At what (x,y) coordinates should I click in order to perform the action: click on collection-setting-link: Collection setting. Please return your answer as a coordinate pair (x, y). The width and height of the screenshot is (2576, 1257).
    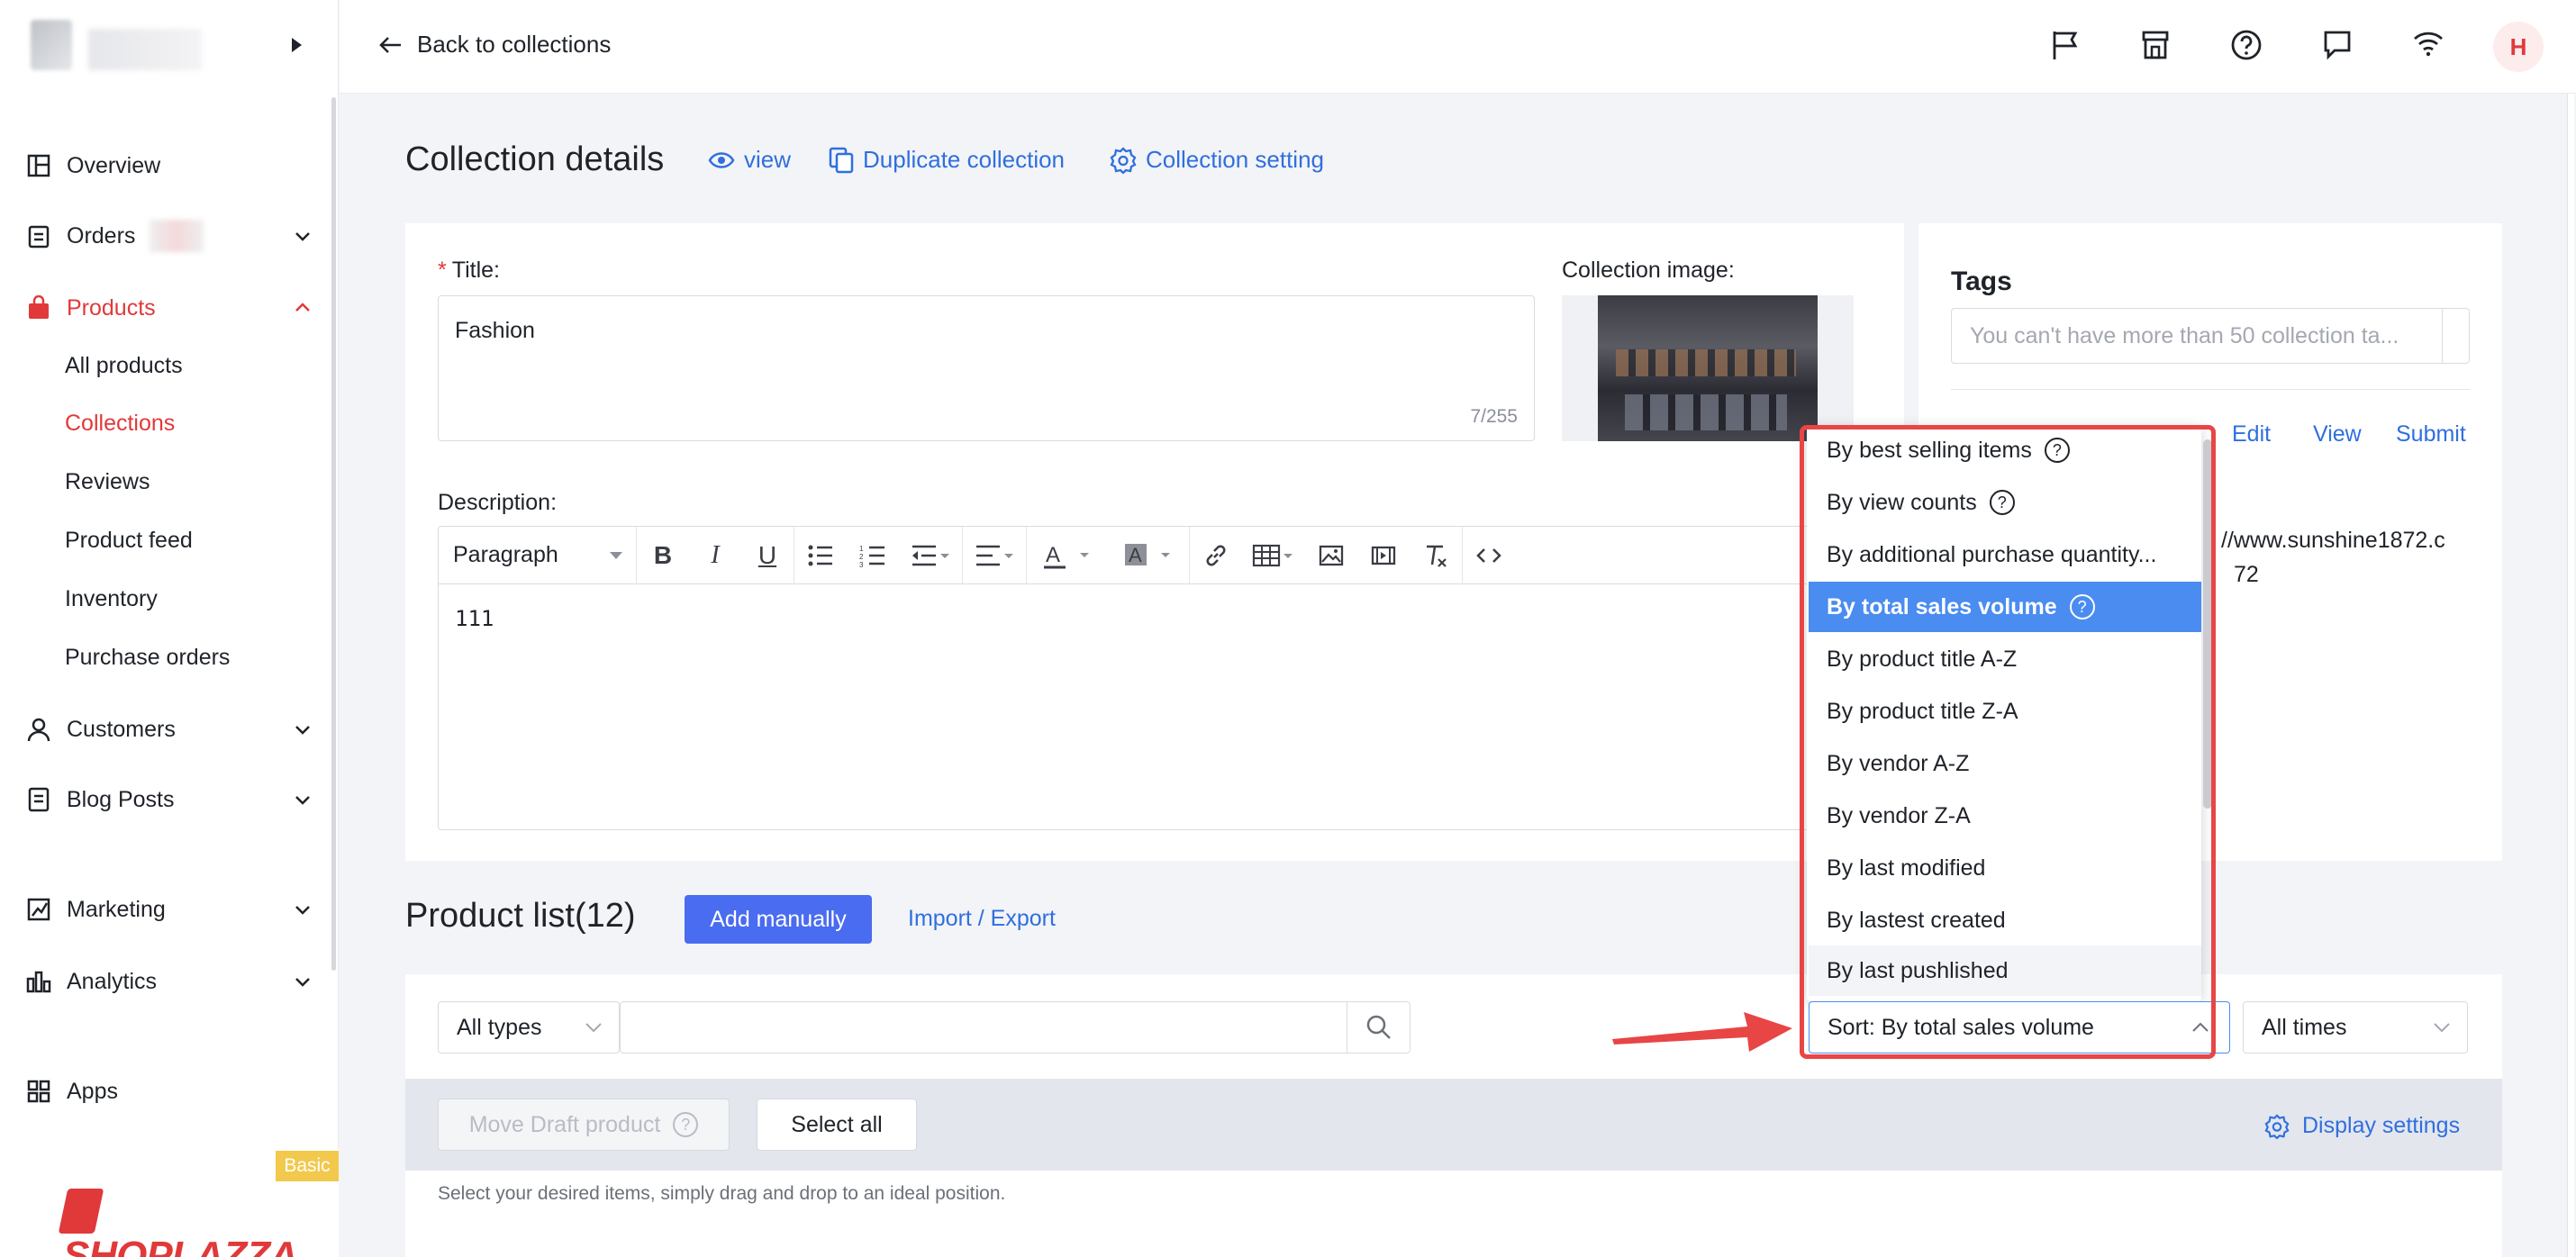
    Looking at the image, I should click on (1217, 160).